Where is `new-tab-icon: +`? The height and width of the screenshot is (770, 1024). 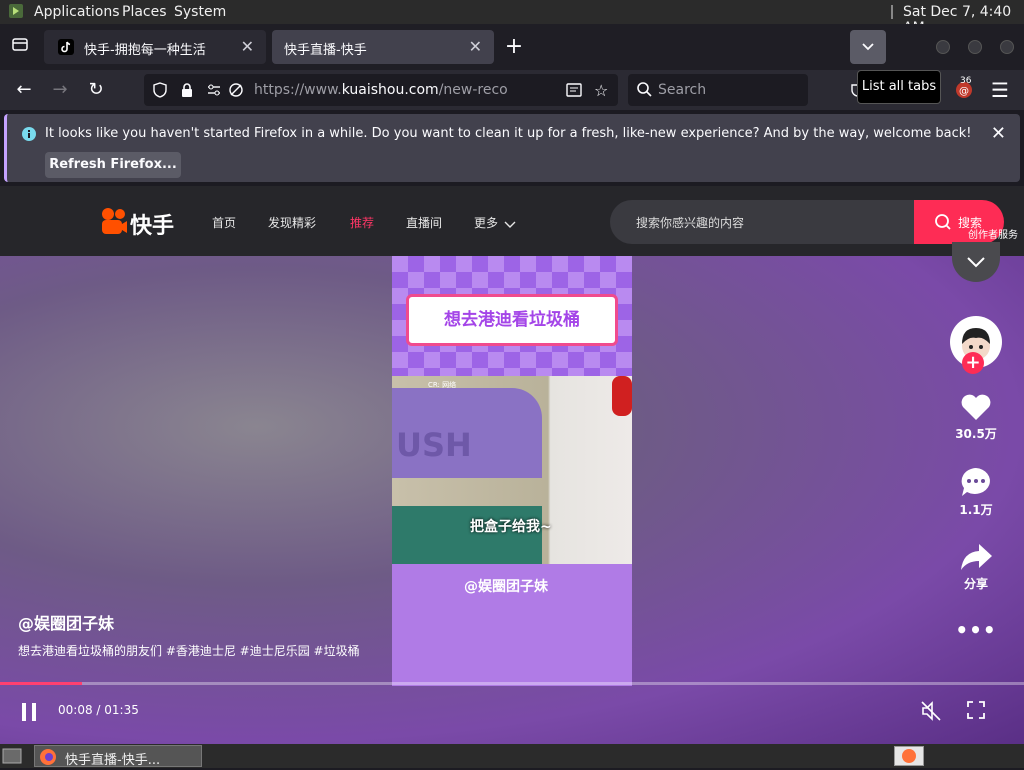 new-tab-icon: + is located at coordinates (514, 47).